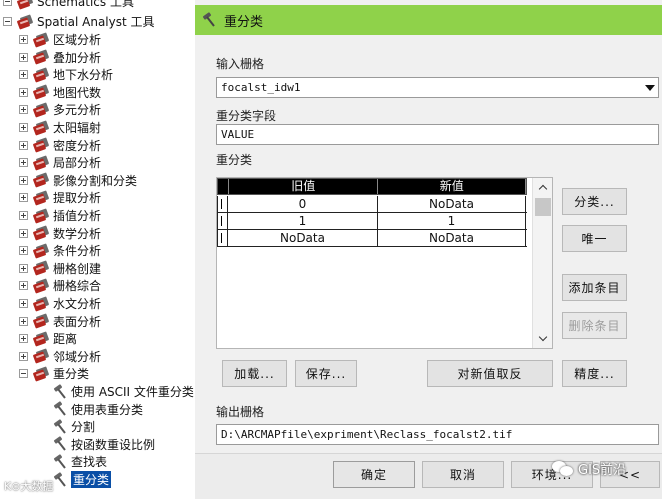 The image size is (662, 499). I want to click on dropdown-arrow-icon, so click(649, 87).